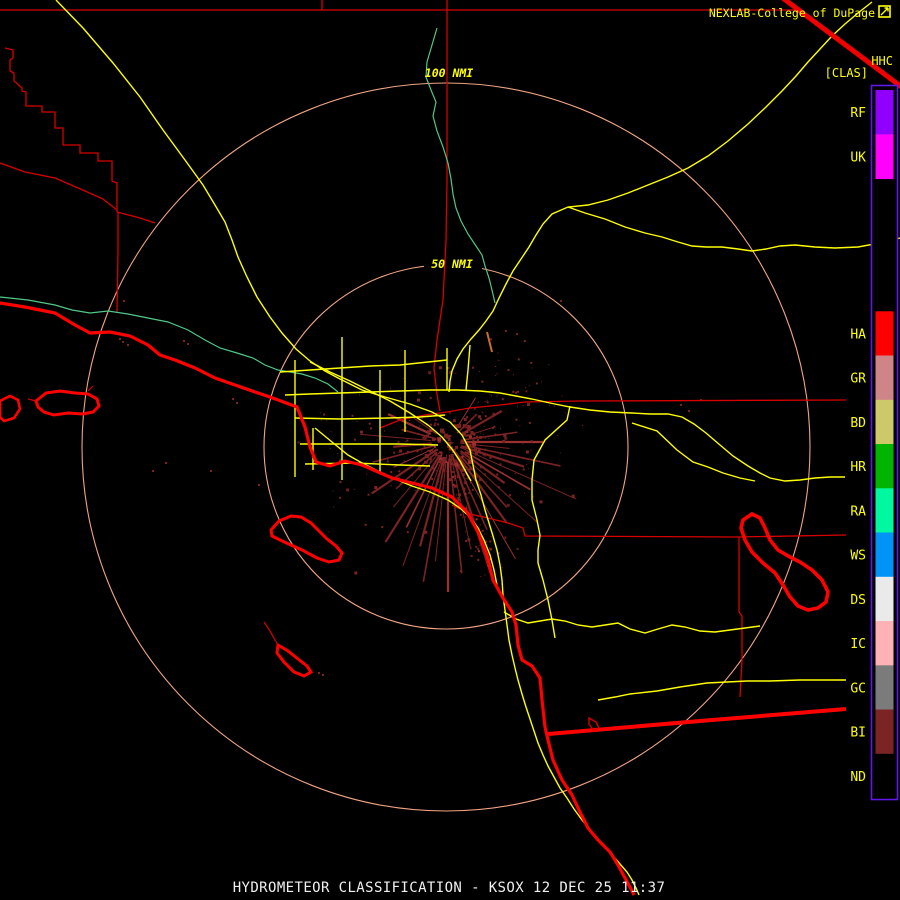 This screenshot has width=900, height=900. What do you see at coordinates (858, 777) in the screenshot?
I see `legend-label-nd: ND` at bounding box center [858, 777].